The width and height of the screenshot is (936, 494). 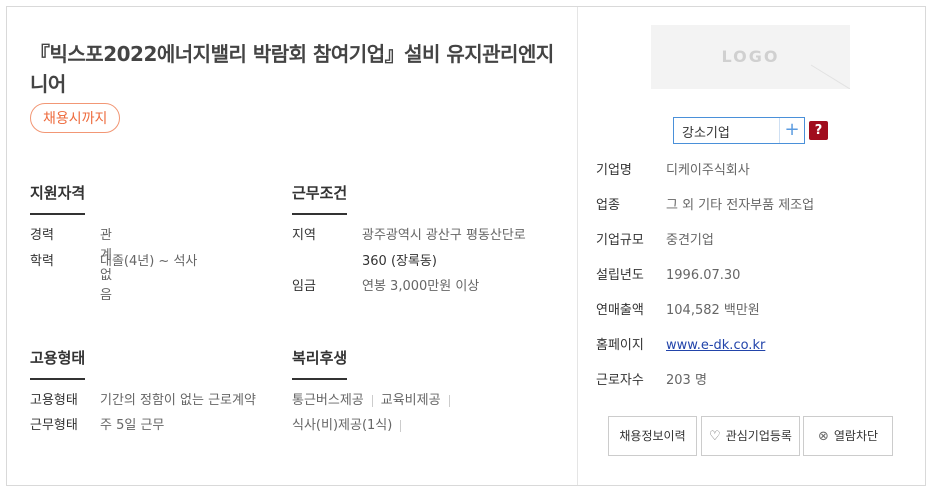 What do you see at coordinates (58, 363) in the screenshot?
I see `employment-heading: 고용형태` at bounding box center [58, 363].